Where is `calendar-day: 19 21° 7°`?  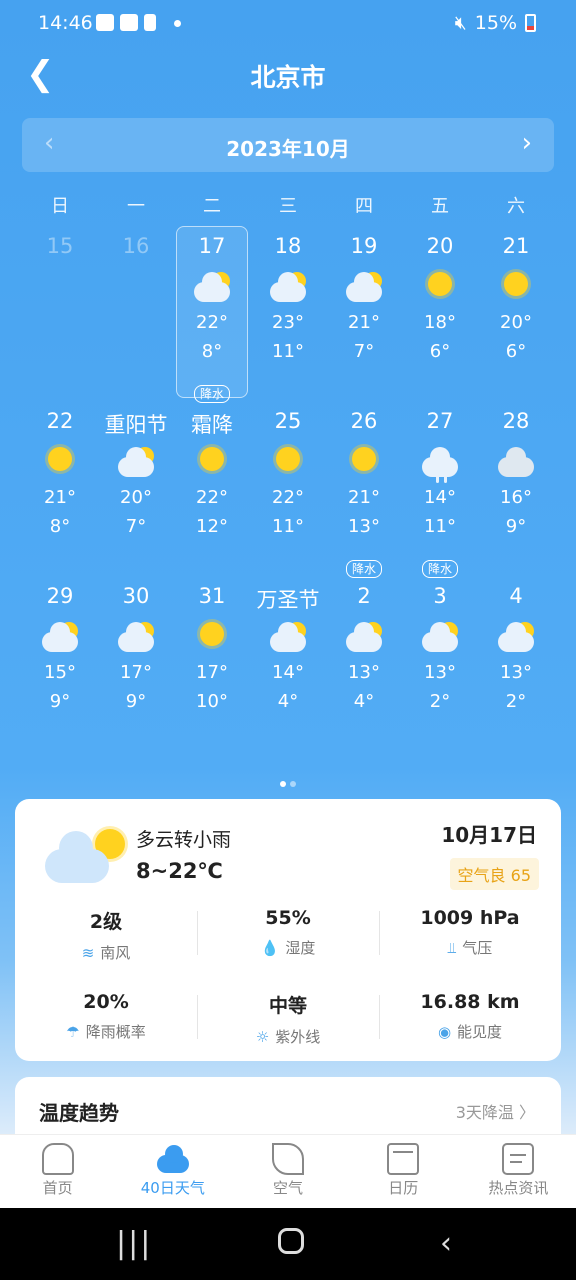 calendar-day: 19 21° 7° is located at coordinates (364, 311).